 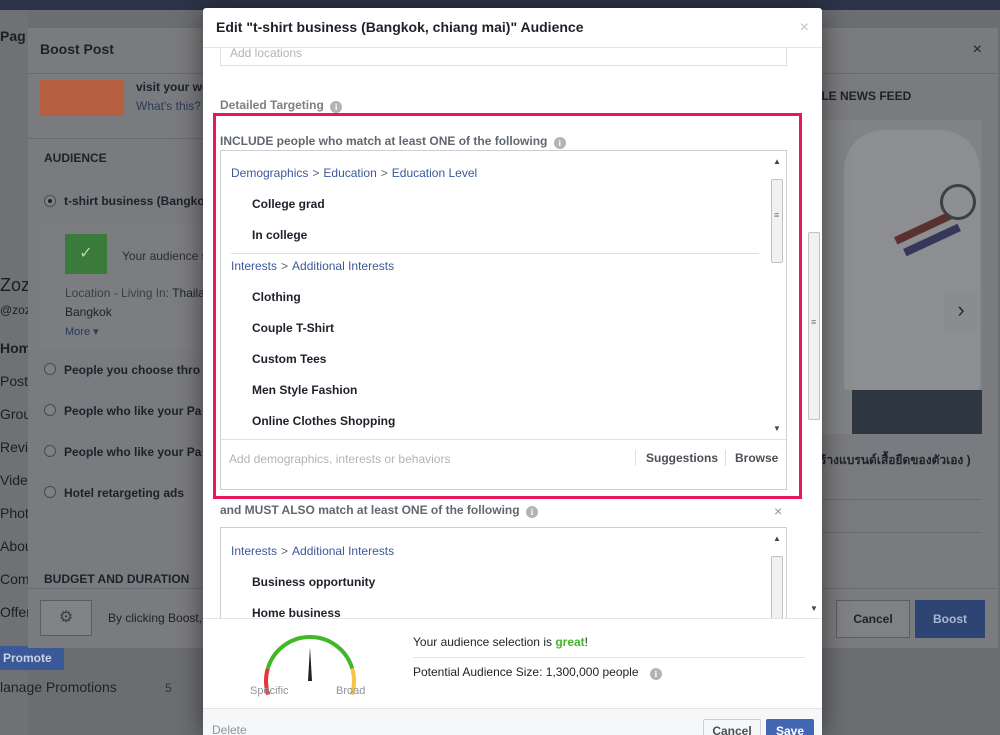 What do you see at coordinates (289, 359) in the screenshot?
I see `targeting-item: Custom Tees` at bounding box center [289, 359].